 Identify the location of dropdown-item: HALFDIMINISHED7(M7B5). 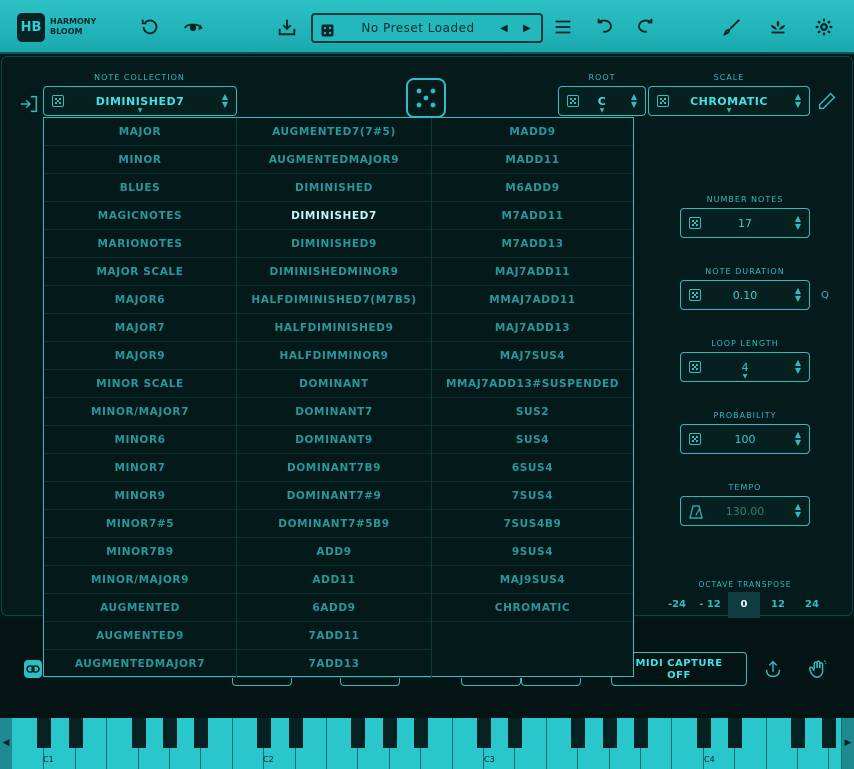
(334, 300).